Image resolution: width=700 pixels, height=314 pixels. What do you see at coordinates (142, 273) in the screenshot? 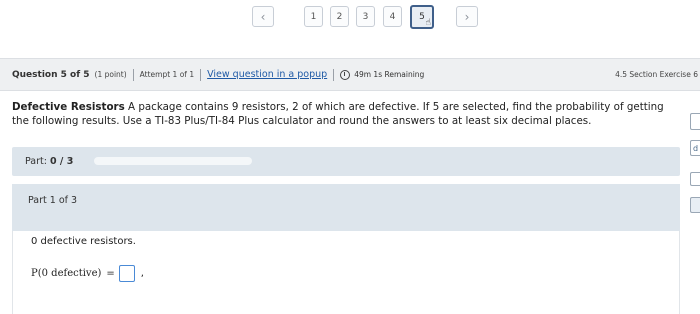
I see `trailing-comma: ,` at bounding box center [142, 273].